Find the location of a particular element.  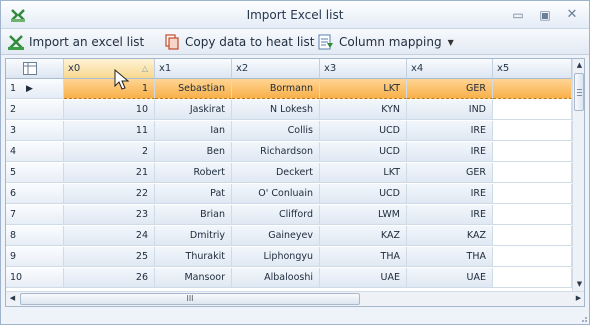

table-cell-x0: 10 is located at coordinates (109, 110).